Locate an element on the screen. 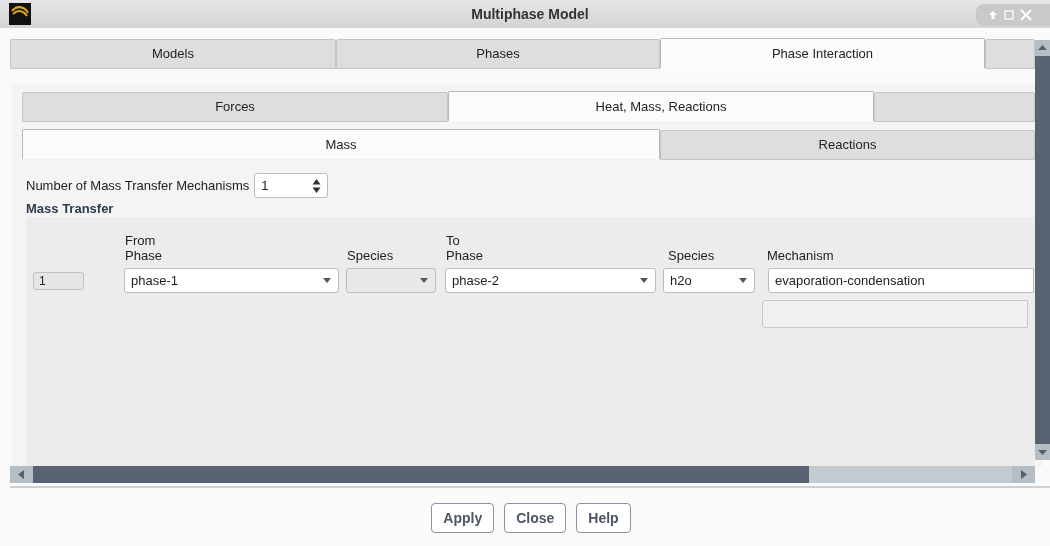 The width and height of the screenshot is (1050, 546). tab: Models is located at coordinates (173, 54).